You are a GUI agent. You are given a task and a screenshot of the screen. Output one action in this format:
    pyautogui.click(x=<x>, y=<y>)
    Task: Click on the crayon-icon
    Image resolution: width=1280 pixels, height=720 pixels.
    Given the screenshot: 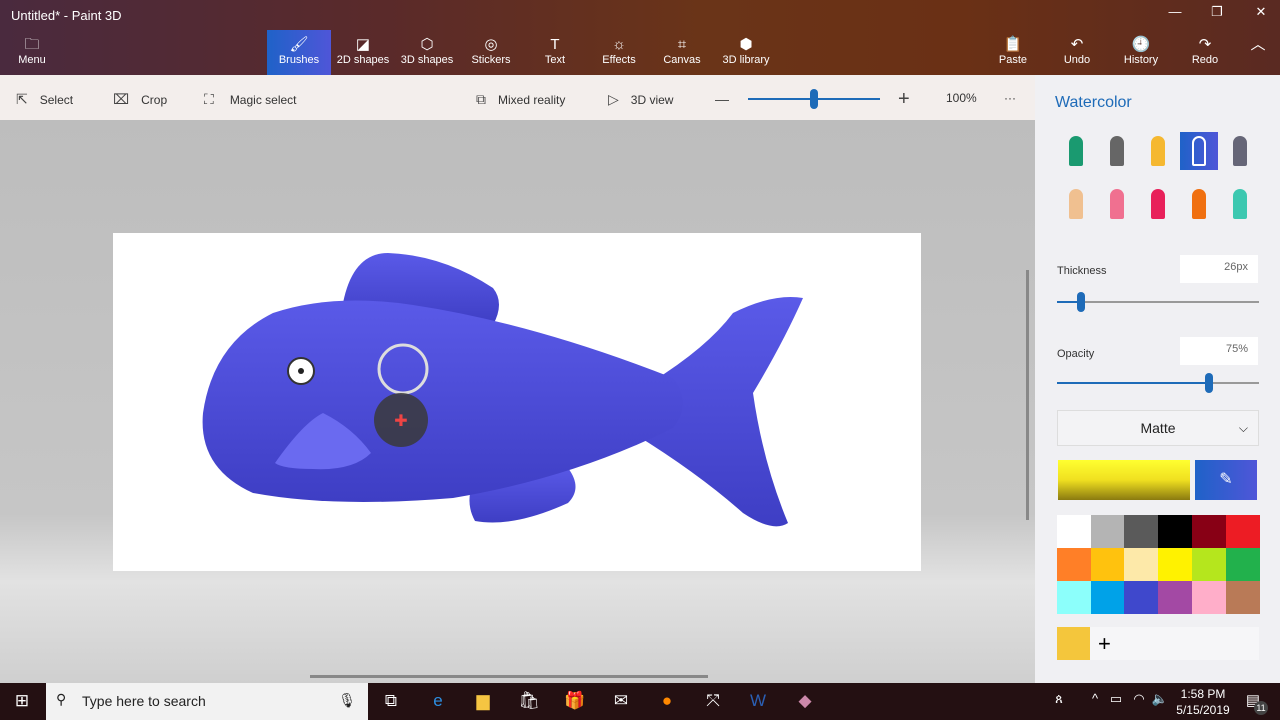 What is the action you would take?
    pyautogui.click(x=1158, y=204)
    